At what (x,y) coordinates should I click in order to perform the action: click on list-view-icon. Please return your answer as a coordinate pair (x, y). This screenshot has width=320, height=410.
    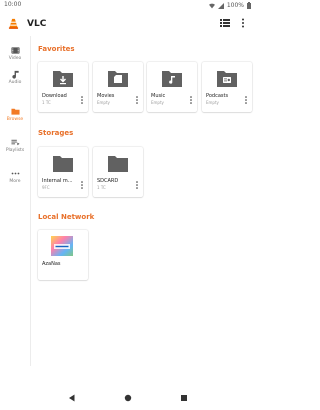
    Looking at the image, I should click on (225, 23).